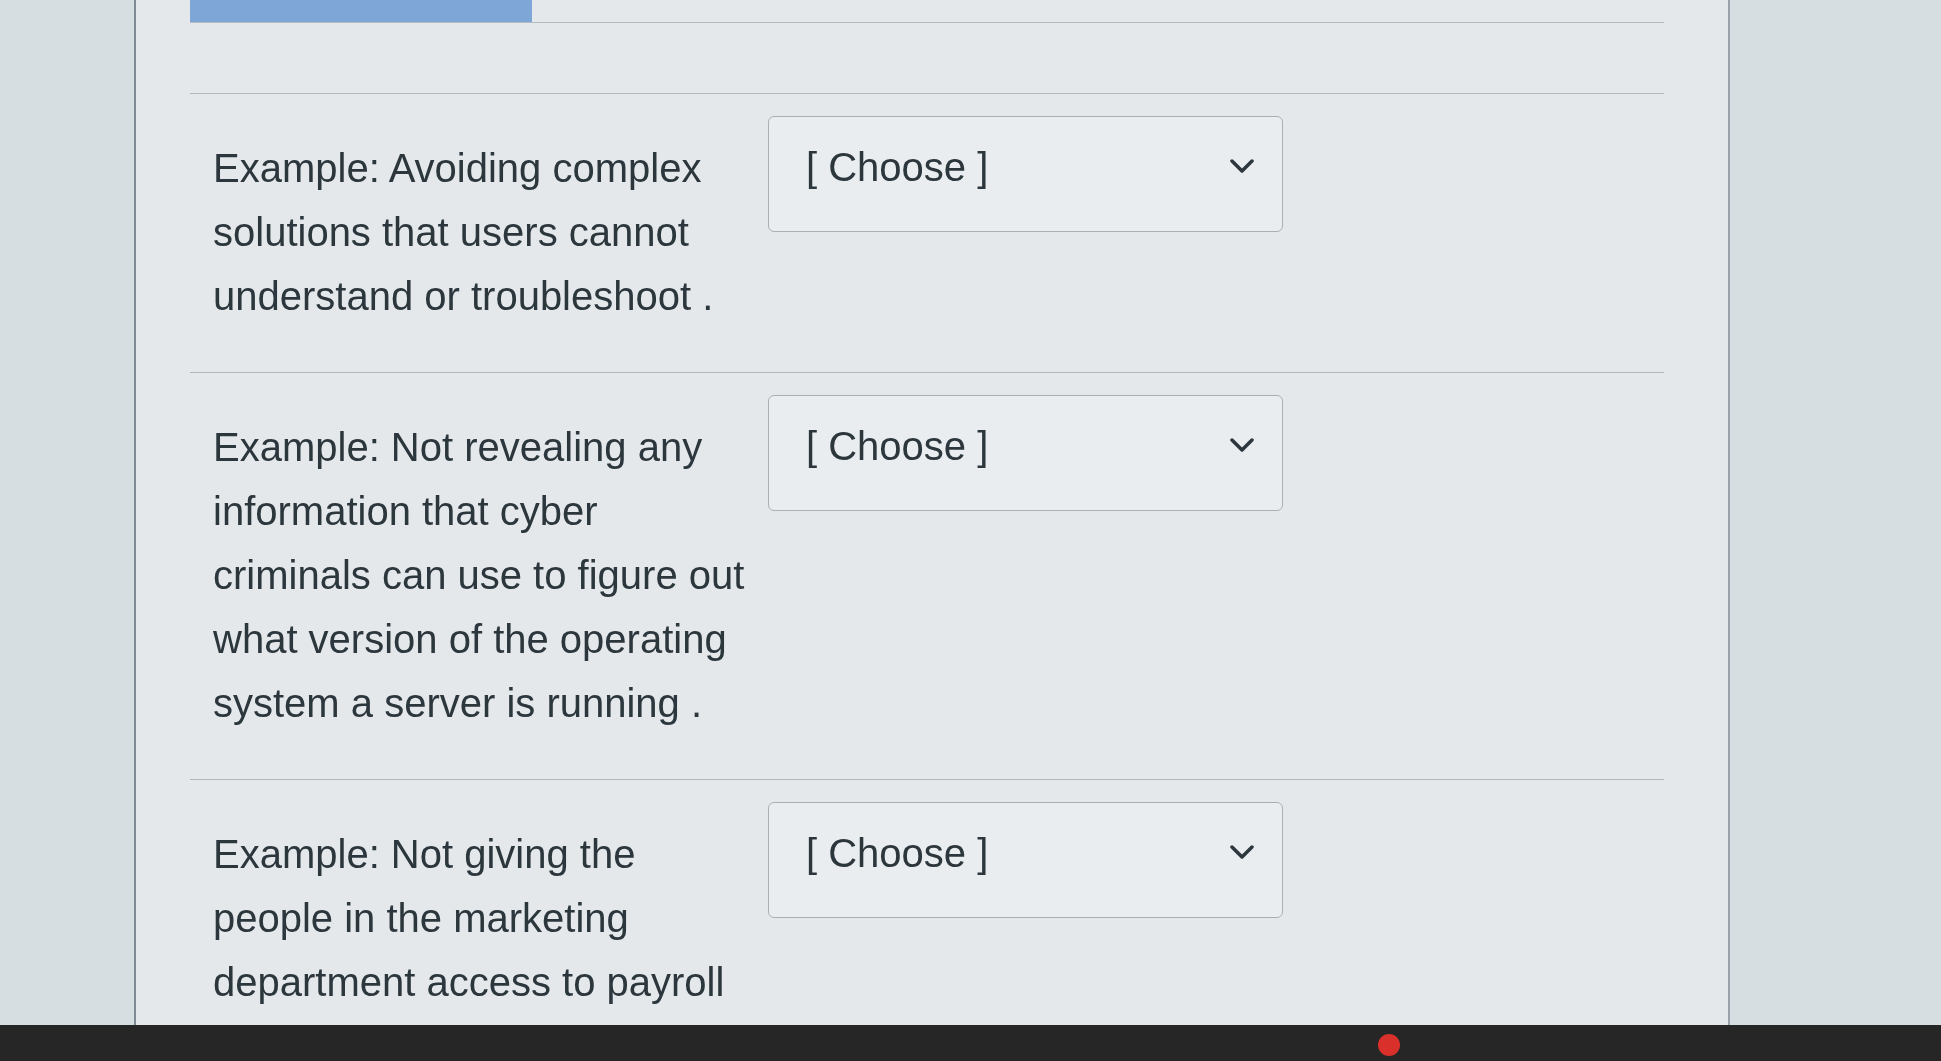 This screenshot has height=1061, width=1941. Describe the element at coordinates (469, 918) in the screenshot. I see `question-text: Example: Not giving the people in the marketing department access to payroll` at that location.